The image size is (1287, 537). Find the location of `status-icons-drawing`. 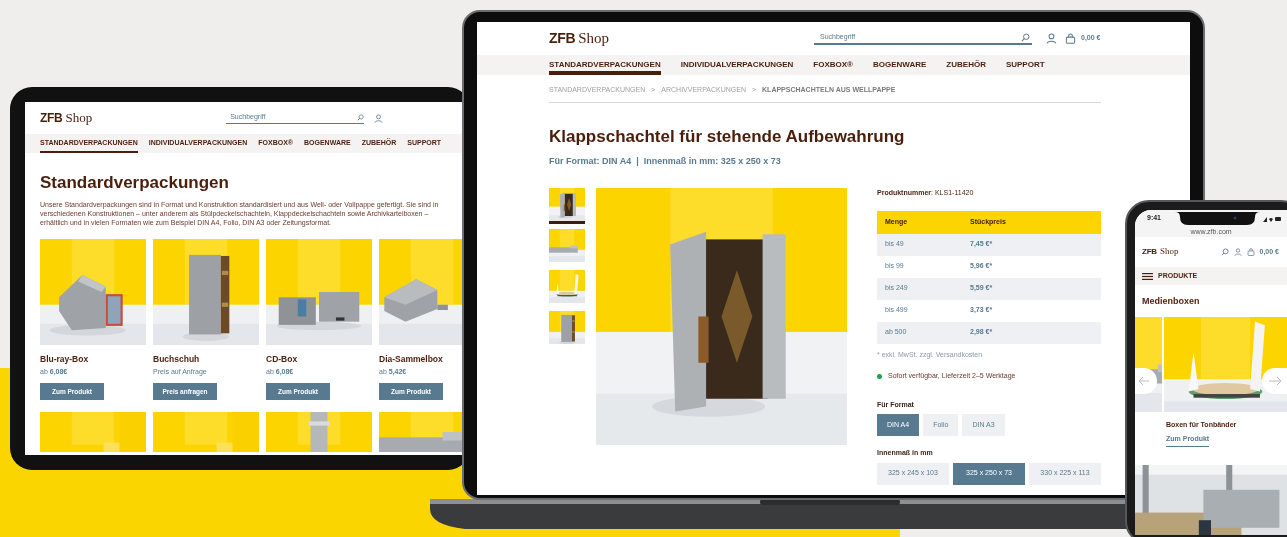

status-icons-drawing is located at coordinates (1272, 218).